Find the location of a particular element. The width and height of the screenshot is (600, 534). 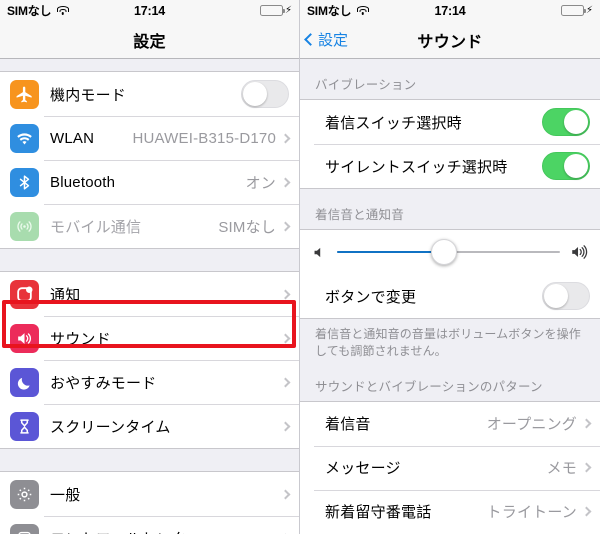

ringer-volume-row is located at coordinates (450, 252).